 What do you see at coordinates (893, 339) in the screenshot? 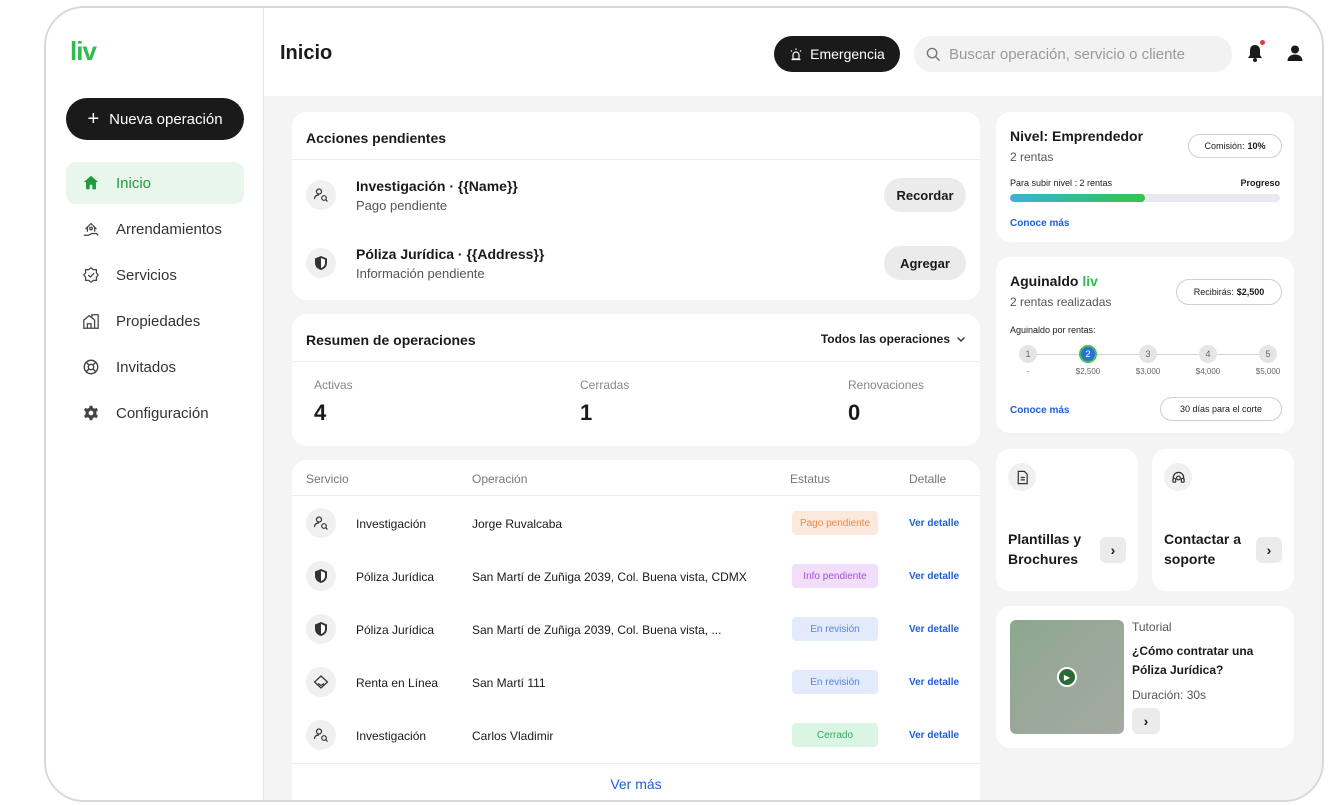
I see `operations-filter-dropdown: Todos las operaciones` at bounding box center [893, 339].